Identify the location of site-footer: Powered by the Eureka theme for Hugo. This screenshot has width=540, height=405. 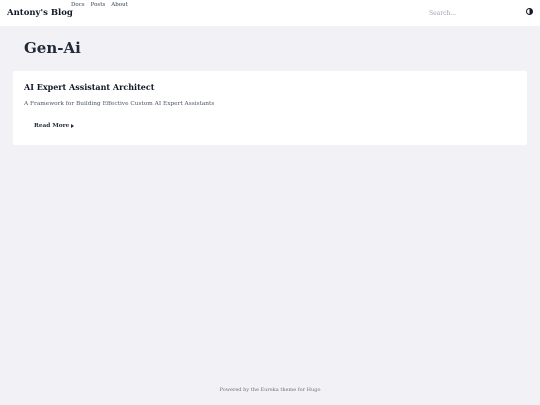
(270, 390).